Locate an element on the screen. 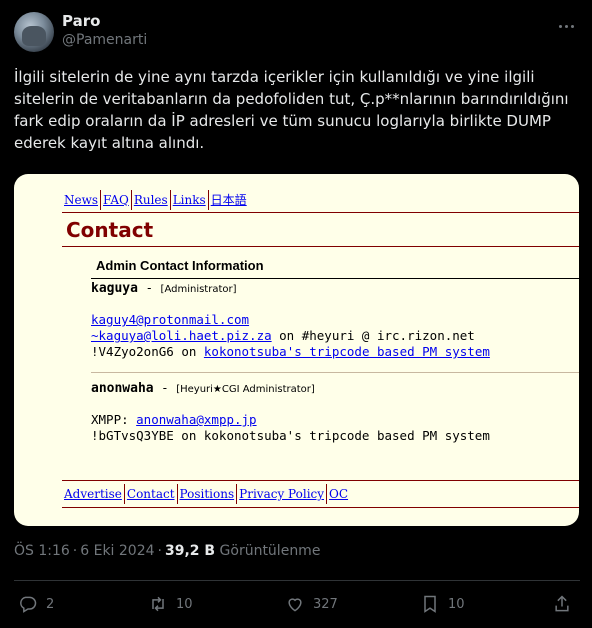 This screenshot has width=592, height=628. page-title: Contact is located at coordinates (110, 230).